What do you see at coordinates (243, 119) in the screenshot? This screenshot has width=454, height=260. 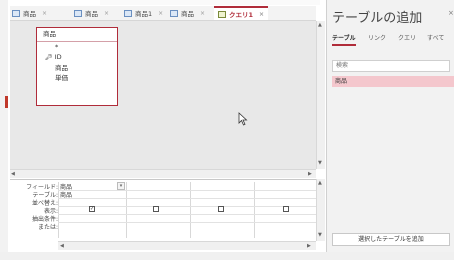 I see `mouse-pointer-icon` at bounding box center [243, 119].